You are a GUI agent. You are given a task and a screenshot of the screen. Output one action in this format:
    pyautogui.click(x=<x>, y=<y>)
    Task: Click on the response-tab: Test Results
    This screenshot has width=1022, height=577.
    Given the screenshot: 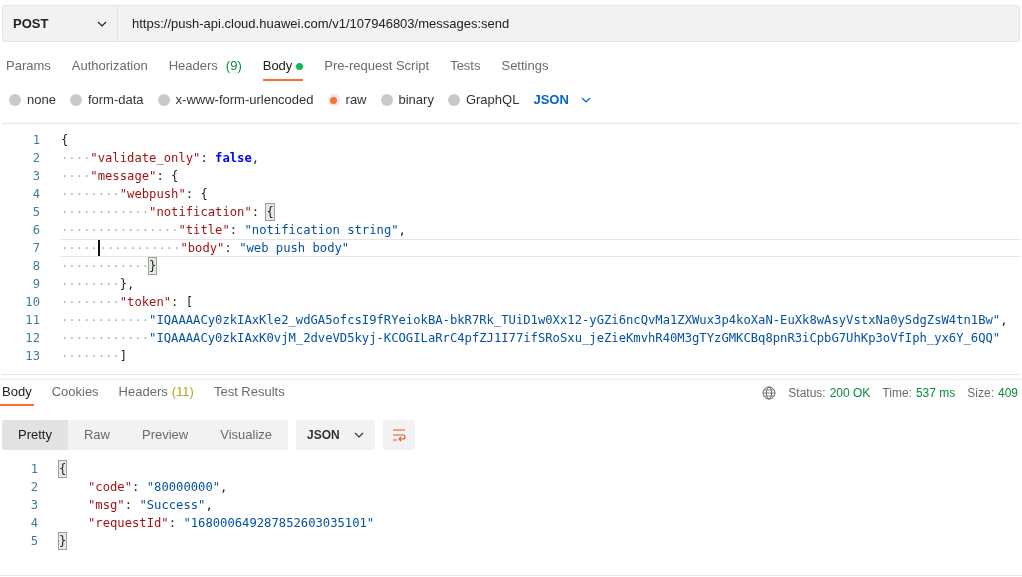 What is the action you would take?
    pyautogui.click(x=249, y=393)
    